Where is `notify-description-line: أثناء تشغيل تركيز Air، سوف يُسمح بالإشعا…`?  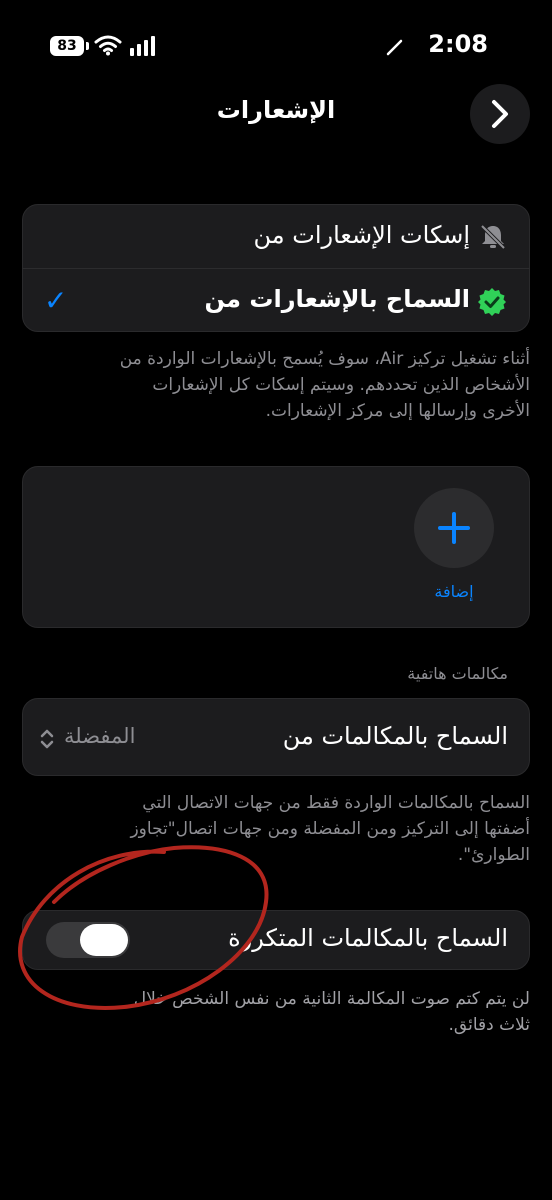
notify-description-line: أثناء تشغيل تركيز Air، سوف يُسمح بالإشعا… is located at coordinates (324, 359).